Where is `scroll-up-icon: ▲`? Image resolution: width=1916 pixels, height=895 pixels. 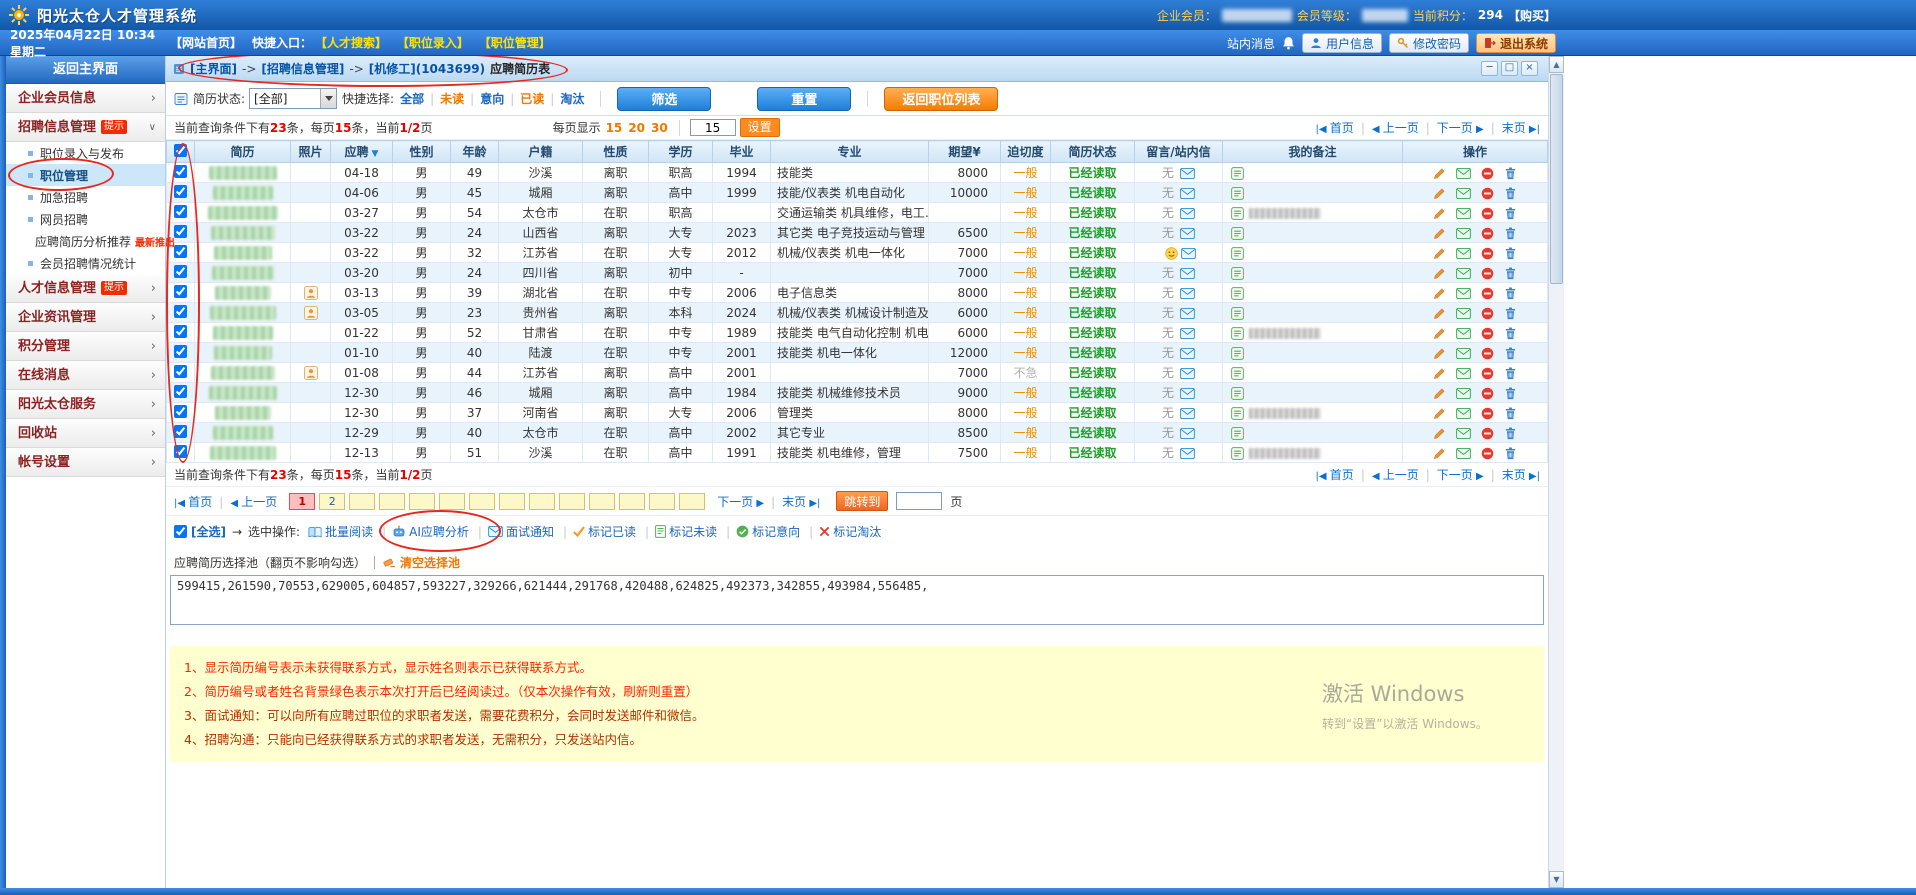 scroll-up-icon: ▲ is located at coordinates (1556, 64).